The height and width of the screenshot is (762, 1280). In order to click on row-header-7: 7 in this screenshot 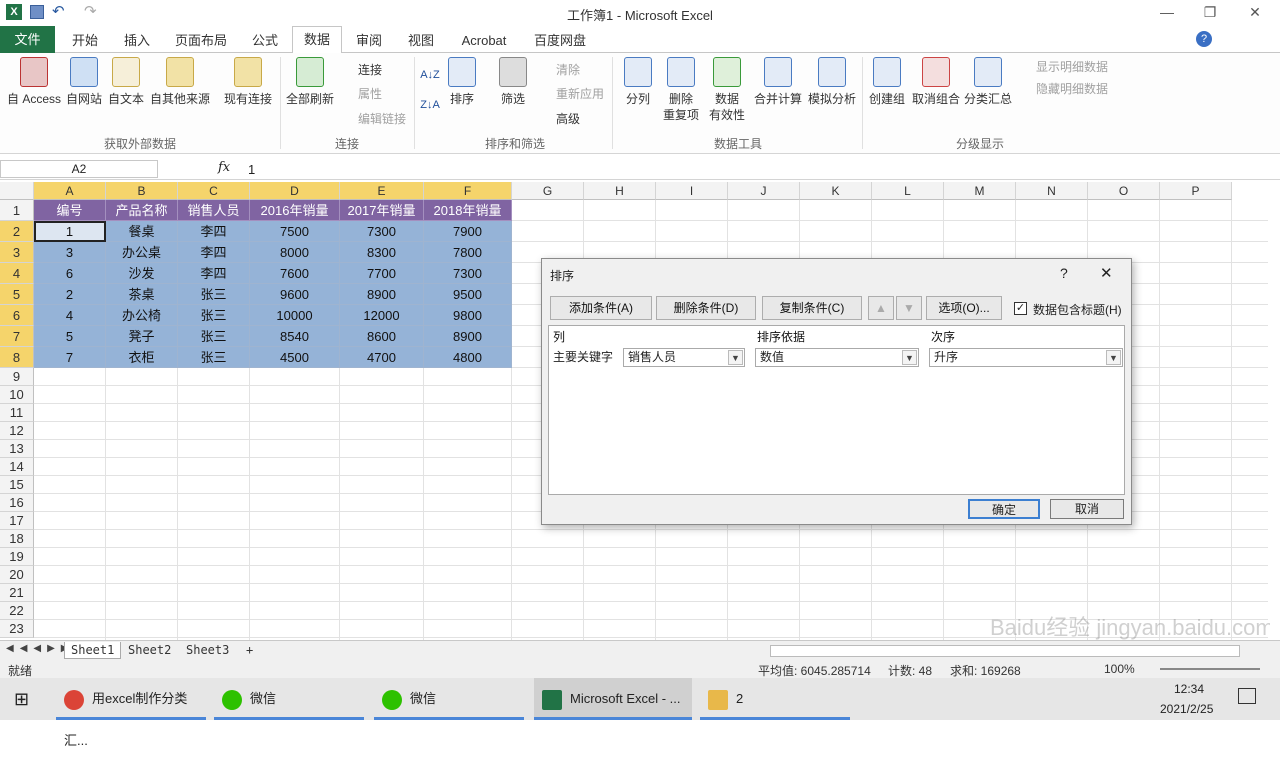, I will do `click(17, 336)`.